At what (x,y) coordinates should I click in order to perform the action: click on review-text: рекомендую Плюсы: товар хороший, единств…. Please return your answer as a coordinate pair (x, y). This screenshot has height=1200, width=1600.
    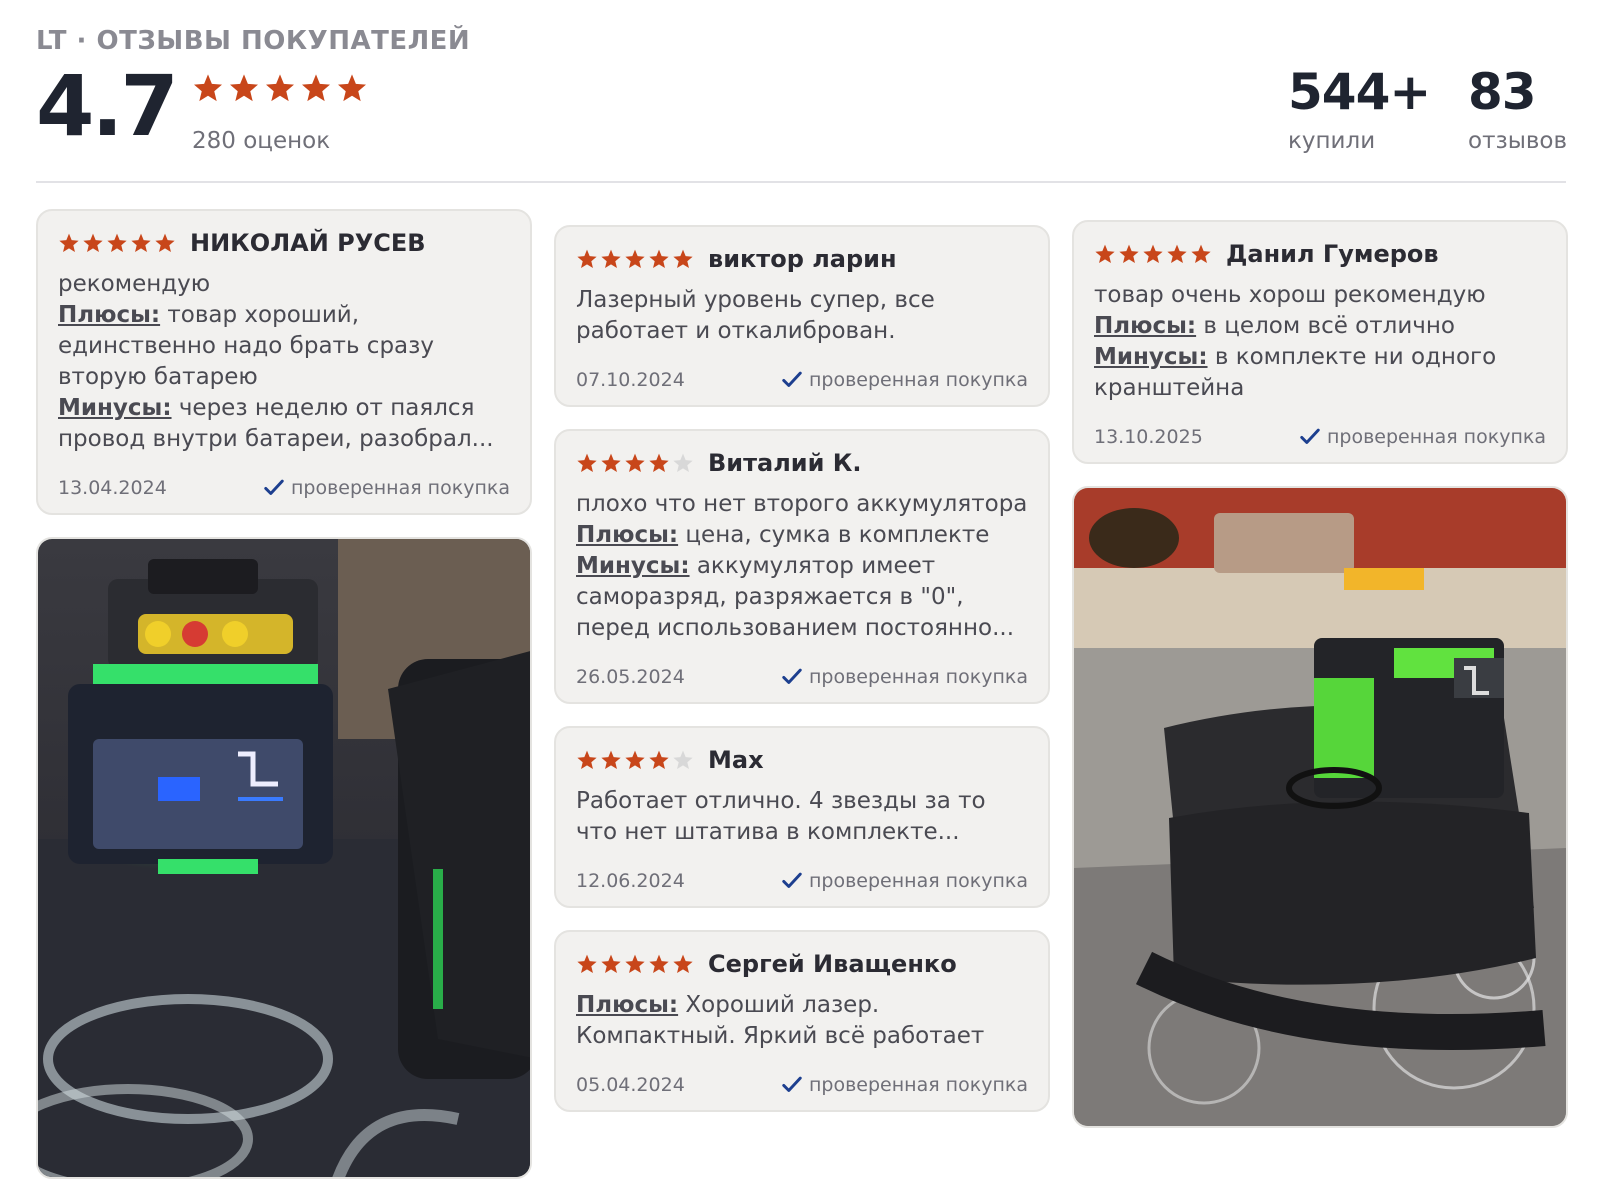
    Looking at the image, I should click on (284, 362).